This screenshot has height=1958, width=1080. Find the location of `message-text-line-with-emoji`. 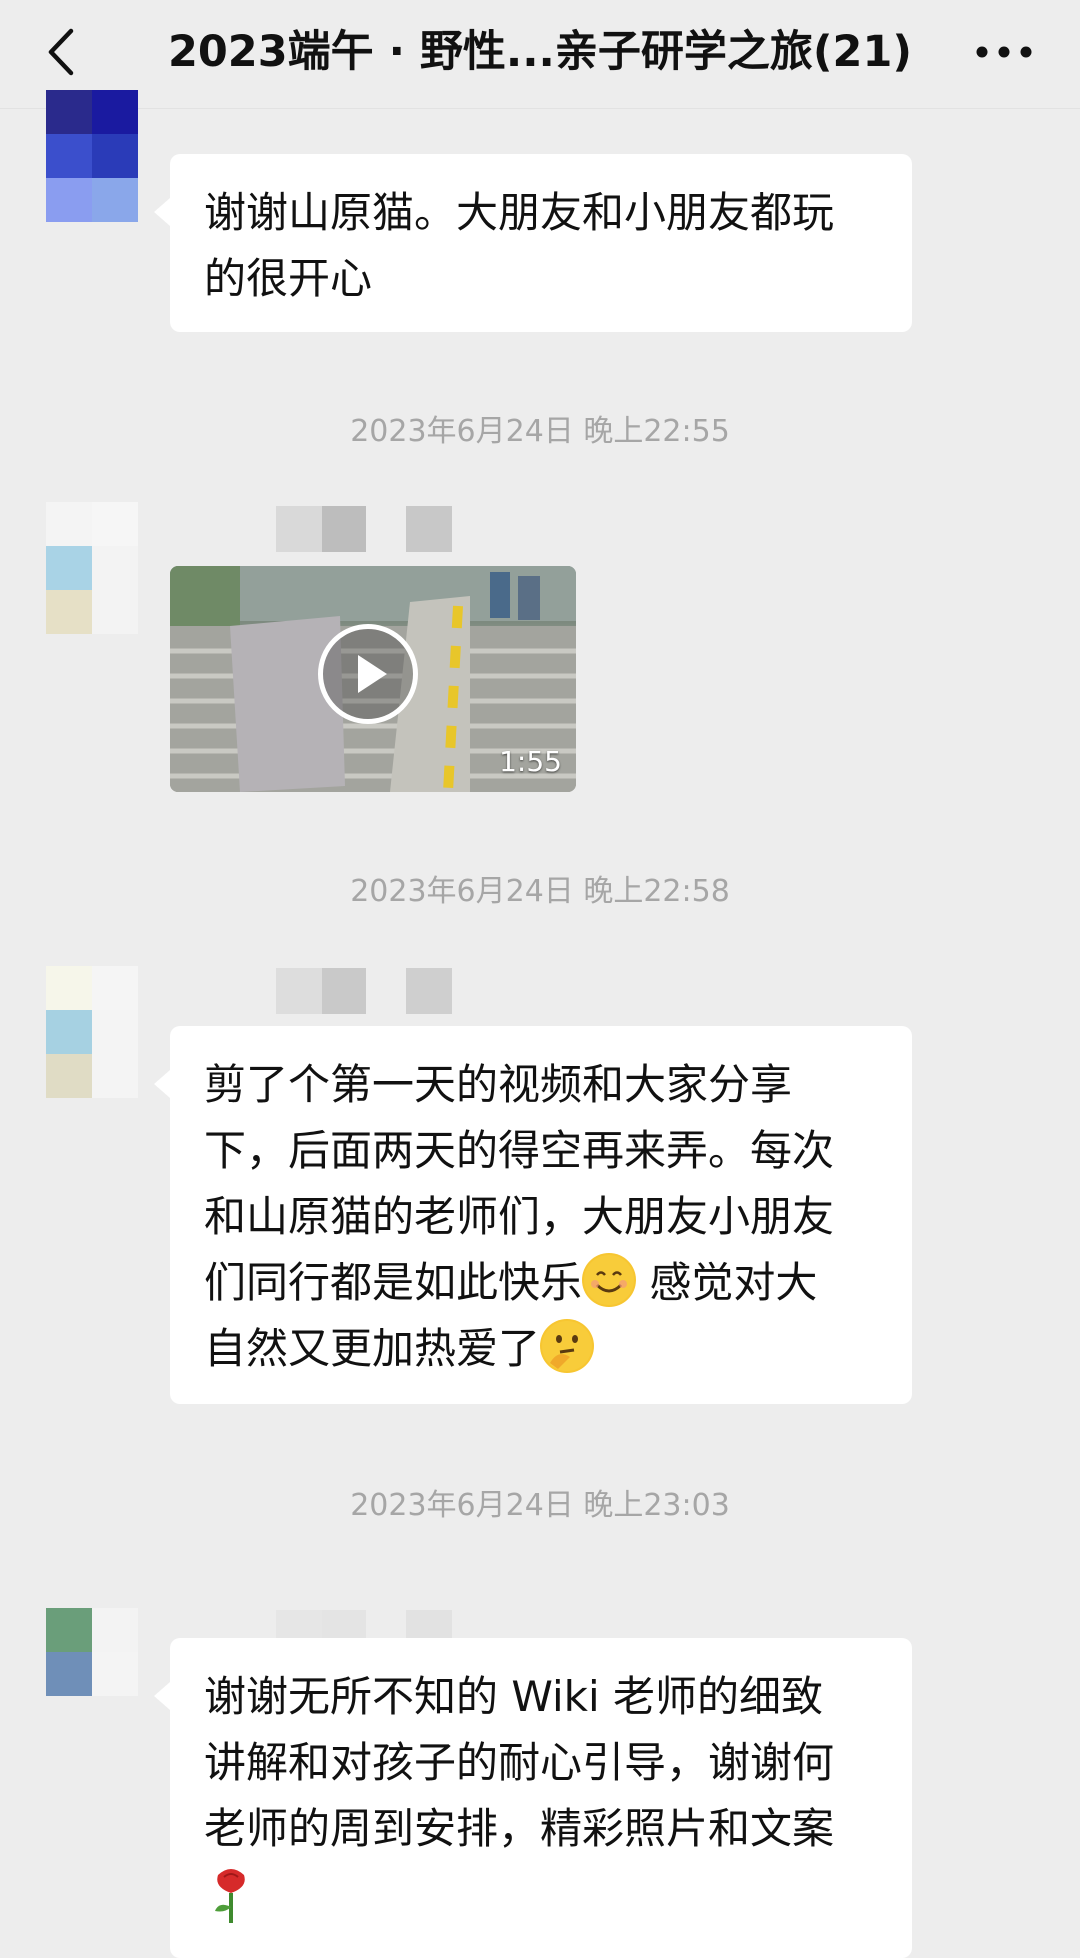

message-text-line-with-emoji is located at coordinates (541, 1892).